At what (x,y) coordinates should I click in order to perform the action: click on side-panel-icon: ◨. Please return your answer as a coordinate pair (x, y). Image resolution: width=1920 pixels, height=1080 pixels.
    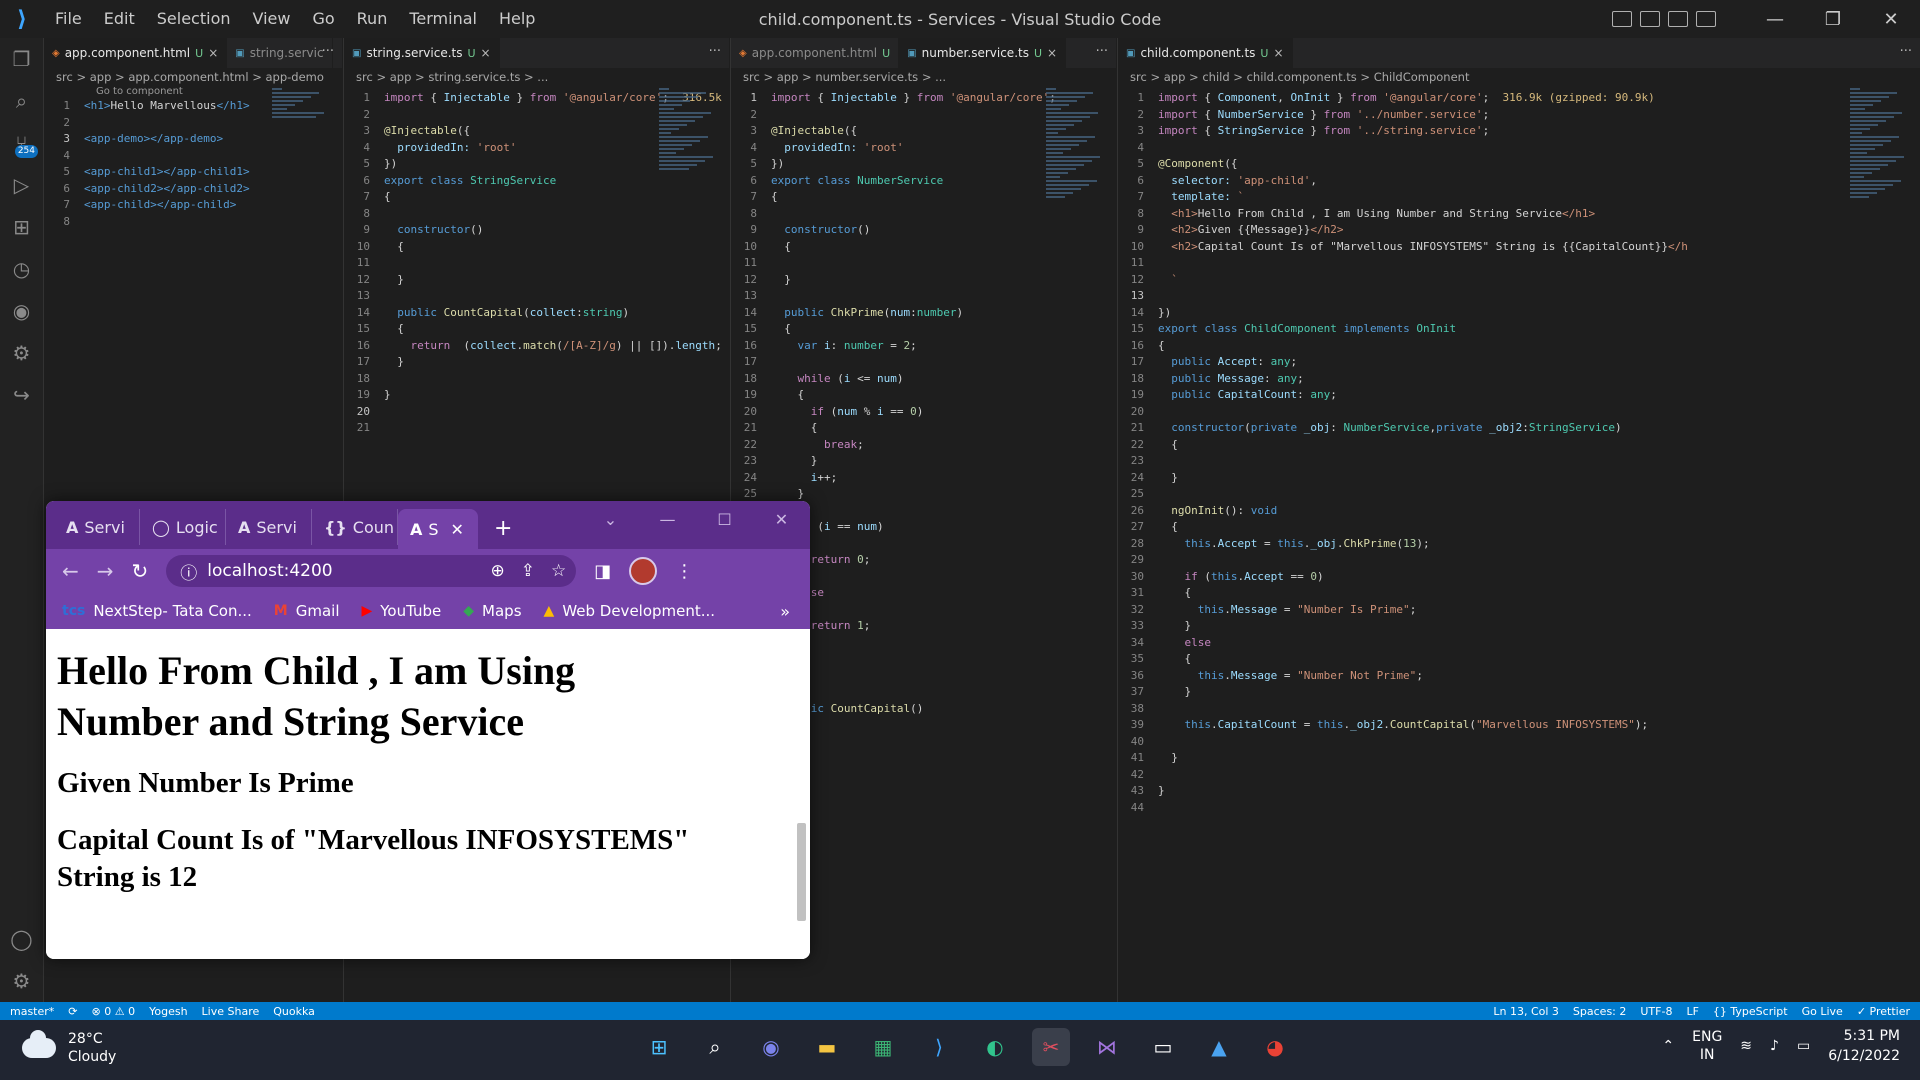
    Looking at the image, I should click on (602, 571).